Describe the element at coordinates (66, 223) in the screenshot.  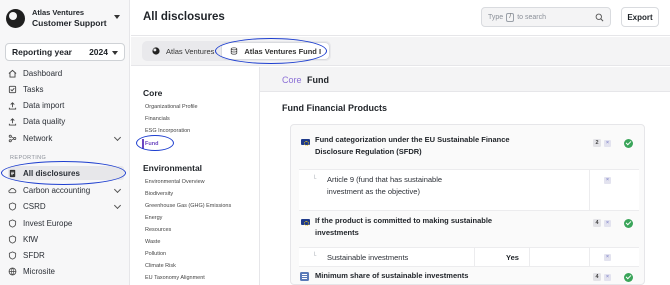
I see `sidebar-item-invest-europe: Invest Europe` at that location.